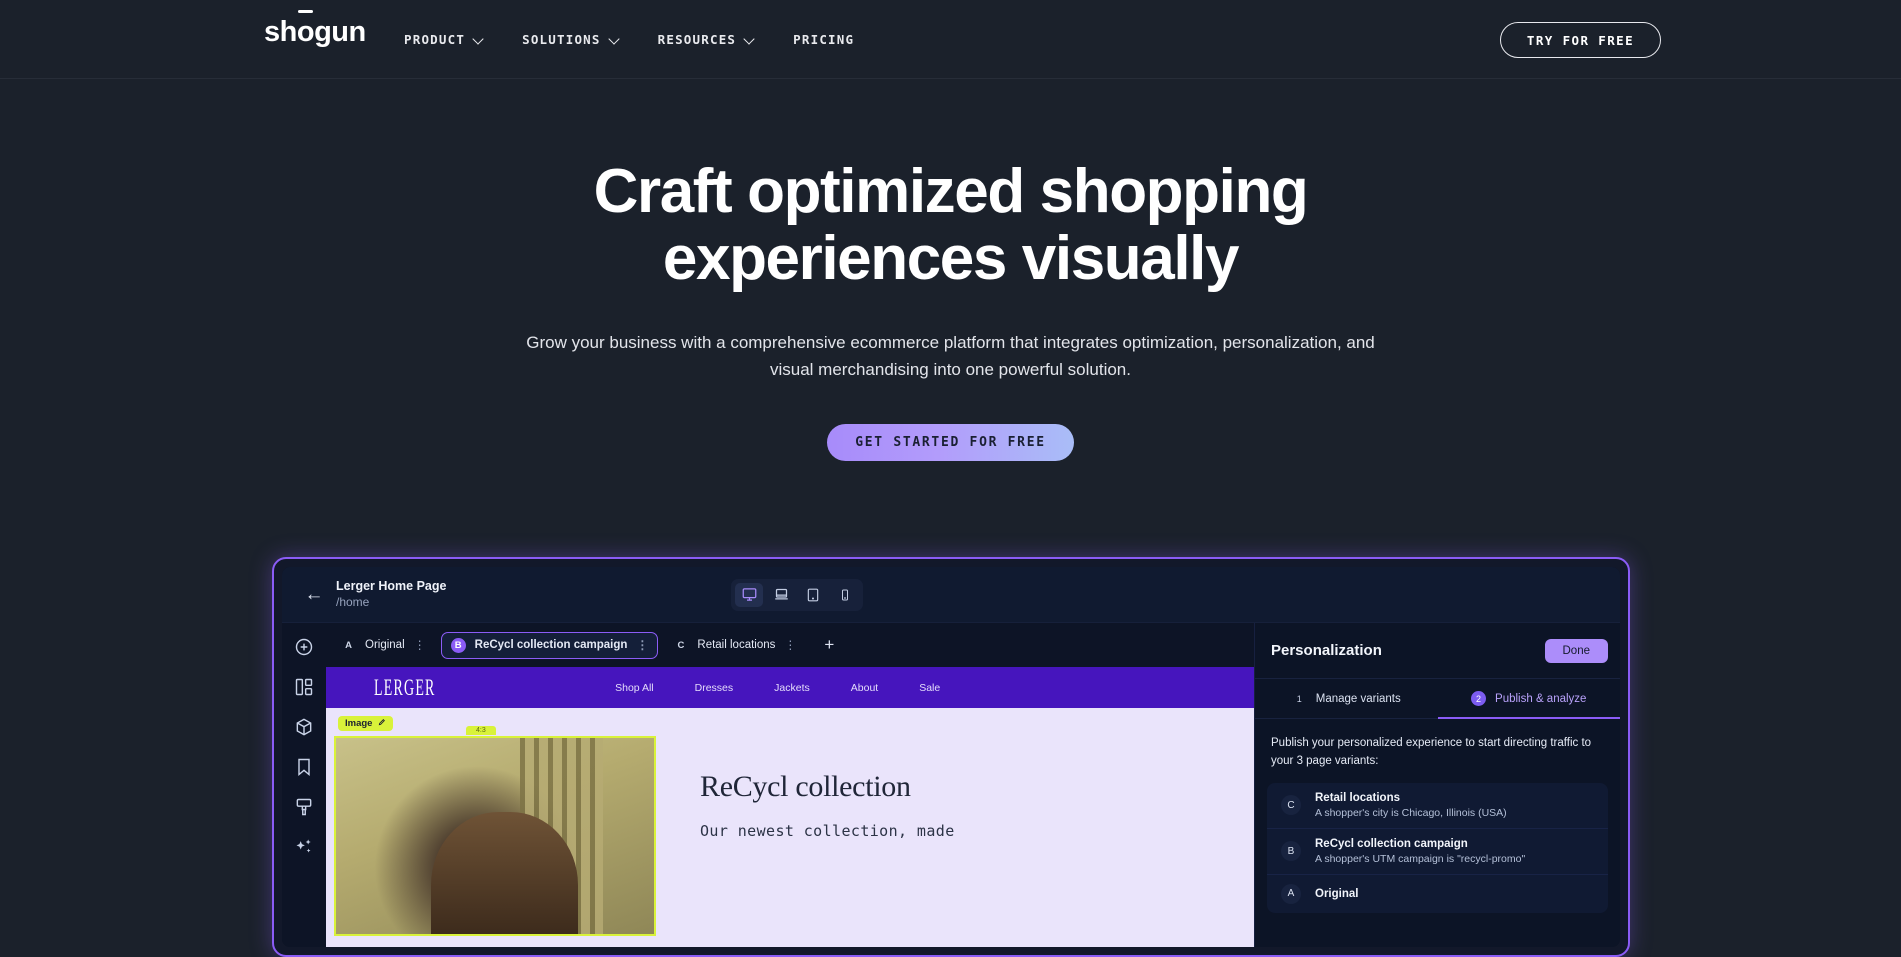 Image resolution: width=1901 pixels, height=957 pixels. Describe the element at coordinates (314, 595) in the screenshot. I see `arrow-left-icon: ←` at that location.